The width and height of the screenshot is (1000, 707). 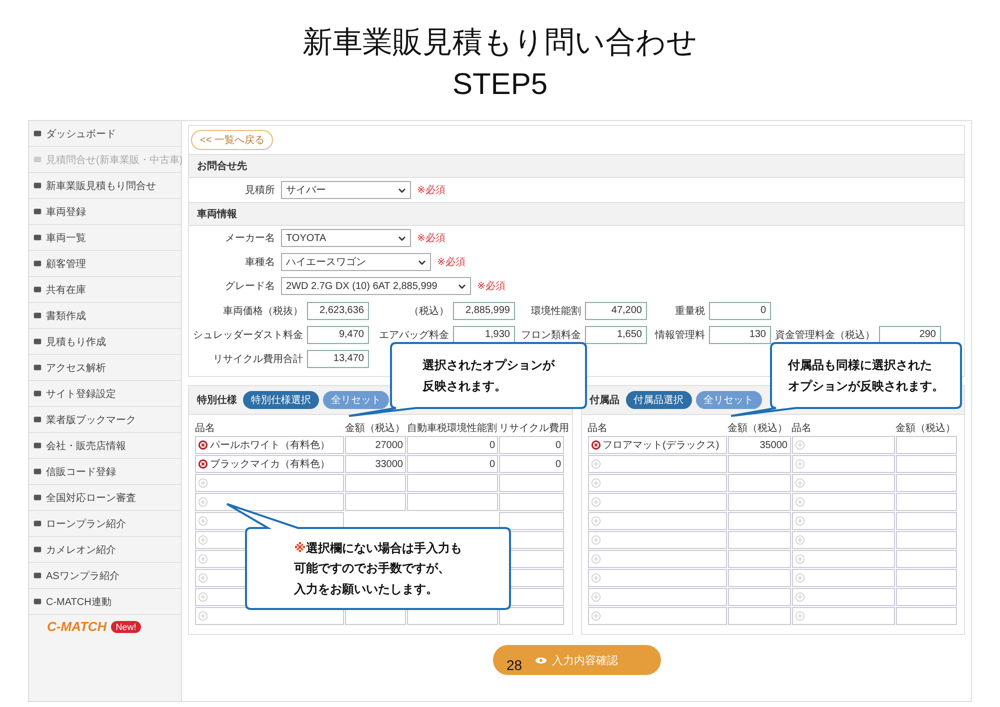 I want to click on sidebar-item: 顧客管理, so click(x=105, y=264).